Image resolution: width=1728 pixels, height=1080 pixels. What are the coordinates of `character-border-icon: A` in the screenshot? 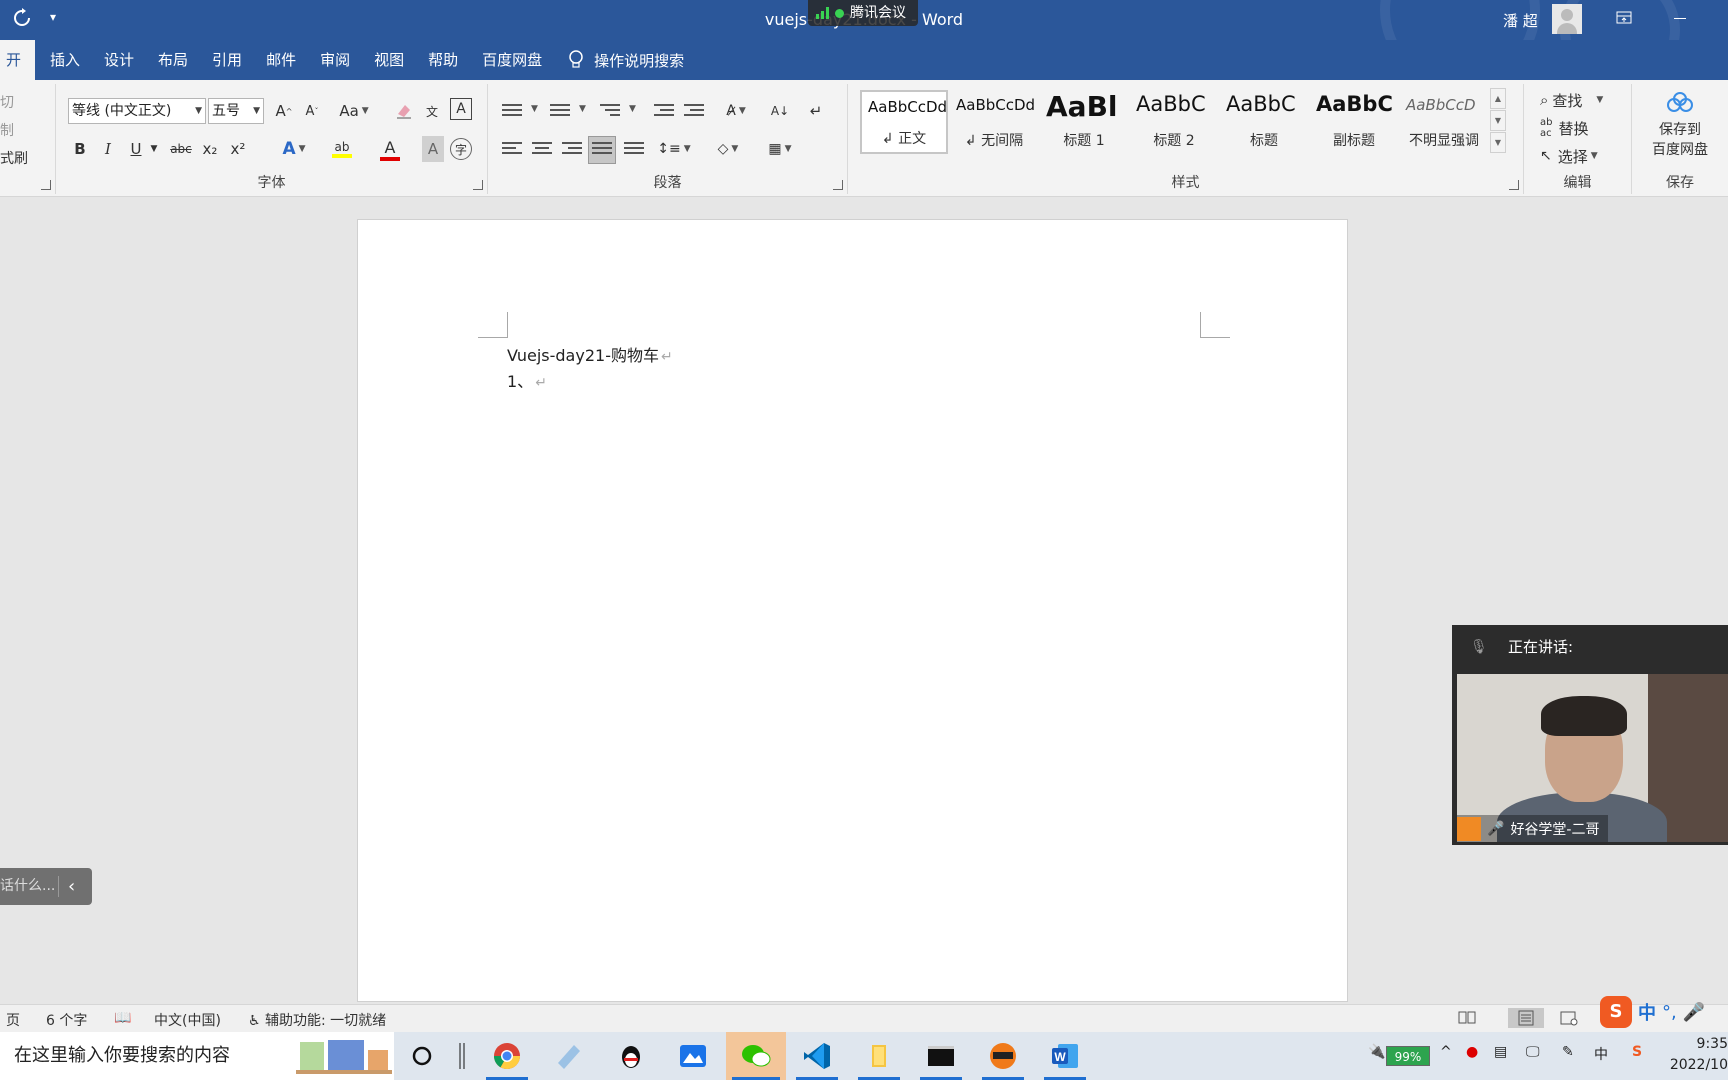 It's located at (461, 109).